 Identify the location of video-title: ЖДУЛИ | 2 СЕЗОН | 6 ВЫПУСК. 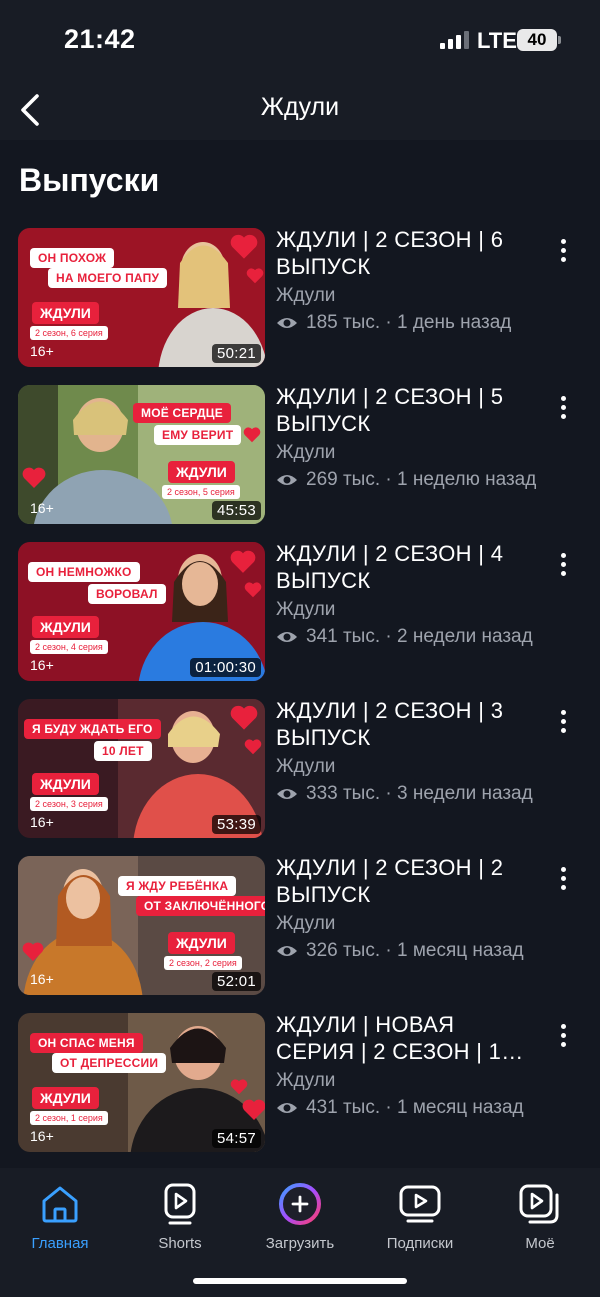
(407, 253).